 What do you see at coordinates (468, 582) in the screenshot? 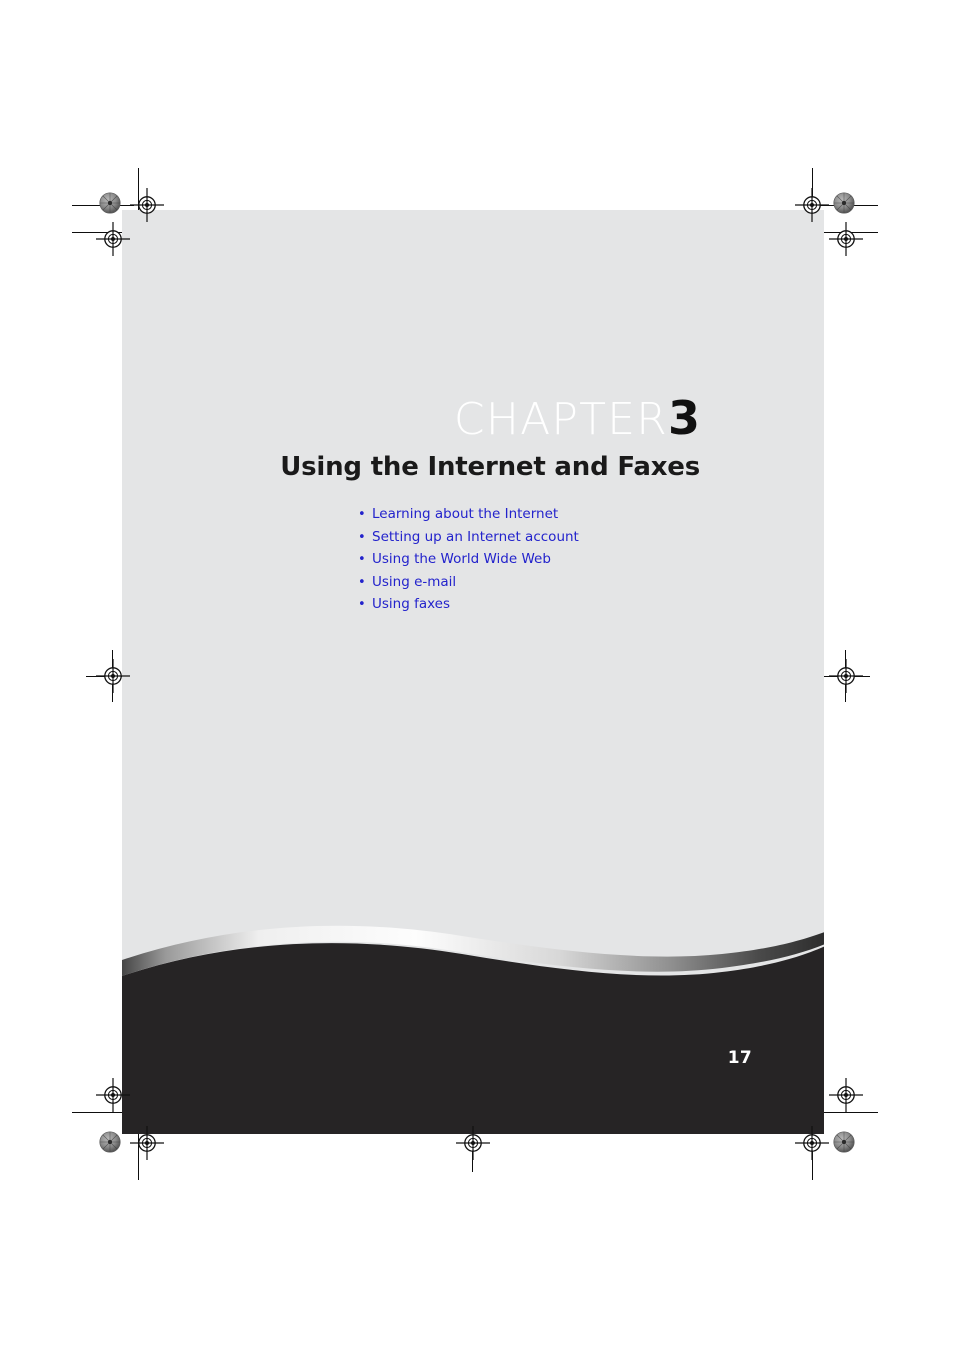
I see `list-item: • Using e-mail` at bounding box center [468, 582].